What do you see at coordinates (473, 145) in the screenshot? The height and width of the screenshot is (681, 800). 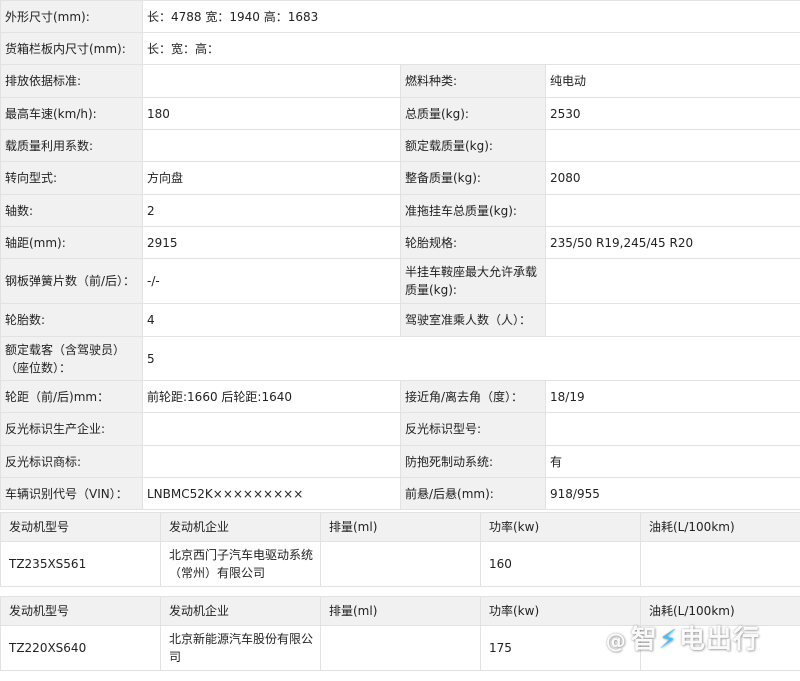 I see `spec-label: 额定载质量(kg):` at bounding box center [473, 145].